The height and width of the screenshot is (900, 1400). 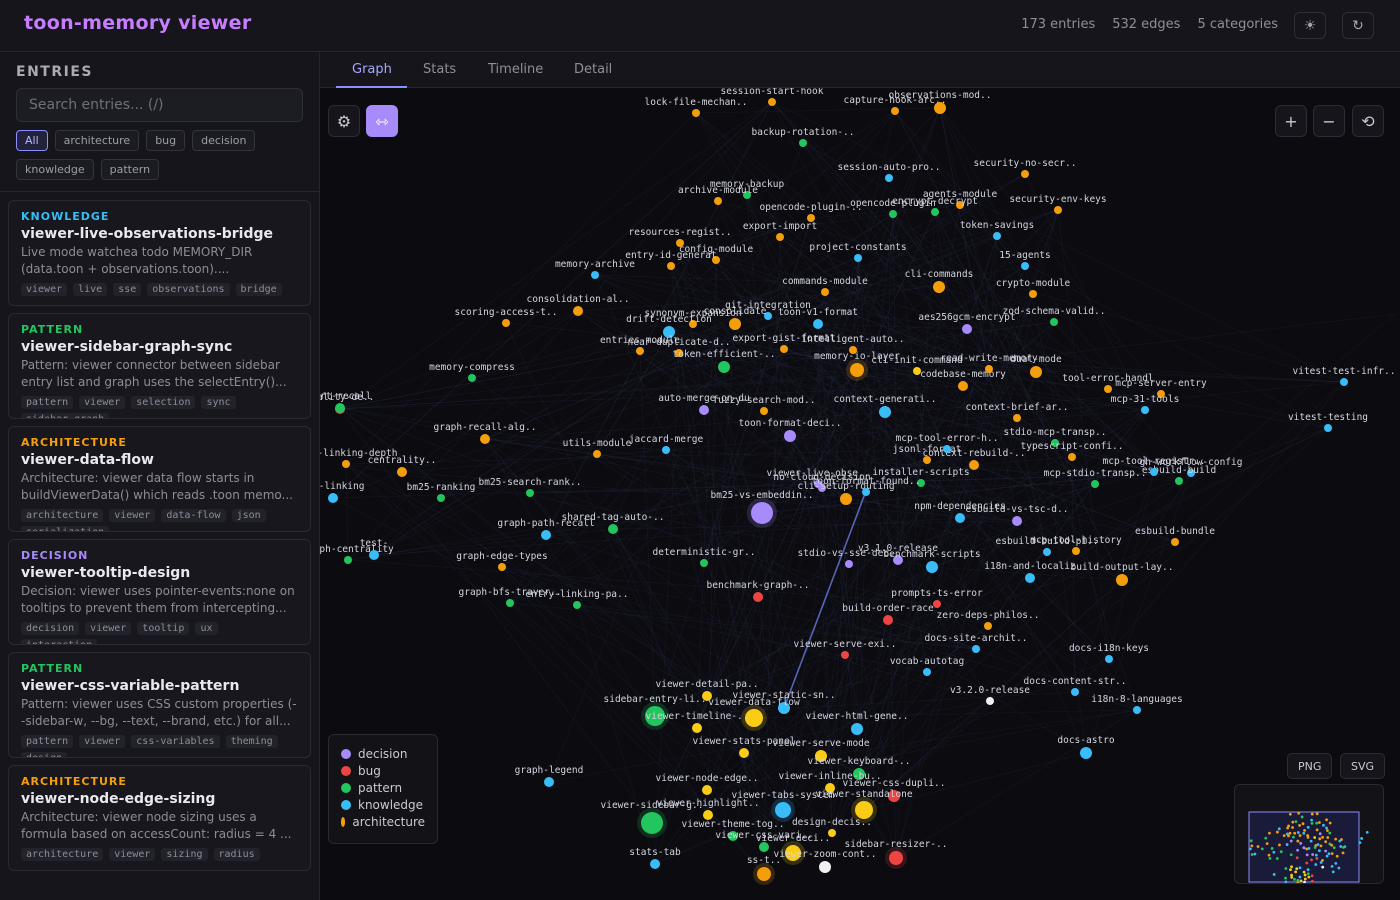 What do you see at coordinates (593, 69) in the screenshot?
I see `tab-detail: Detail` at bounding box center [593, 69].